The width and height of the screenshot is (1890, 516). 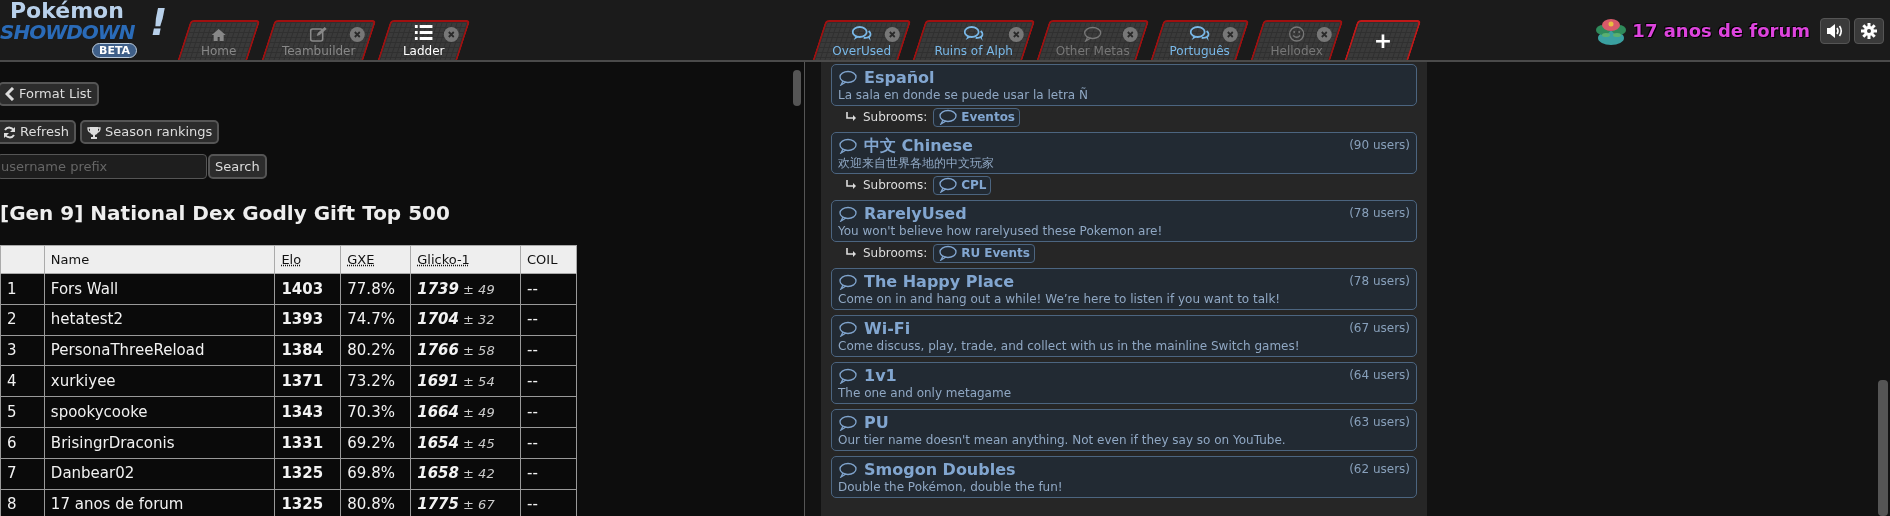 What do you see at coordinates (465, 474) in the screenshot?
I see `table-cell: 1658 ± 42` at bounding box center [465, 474].